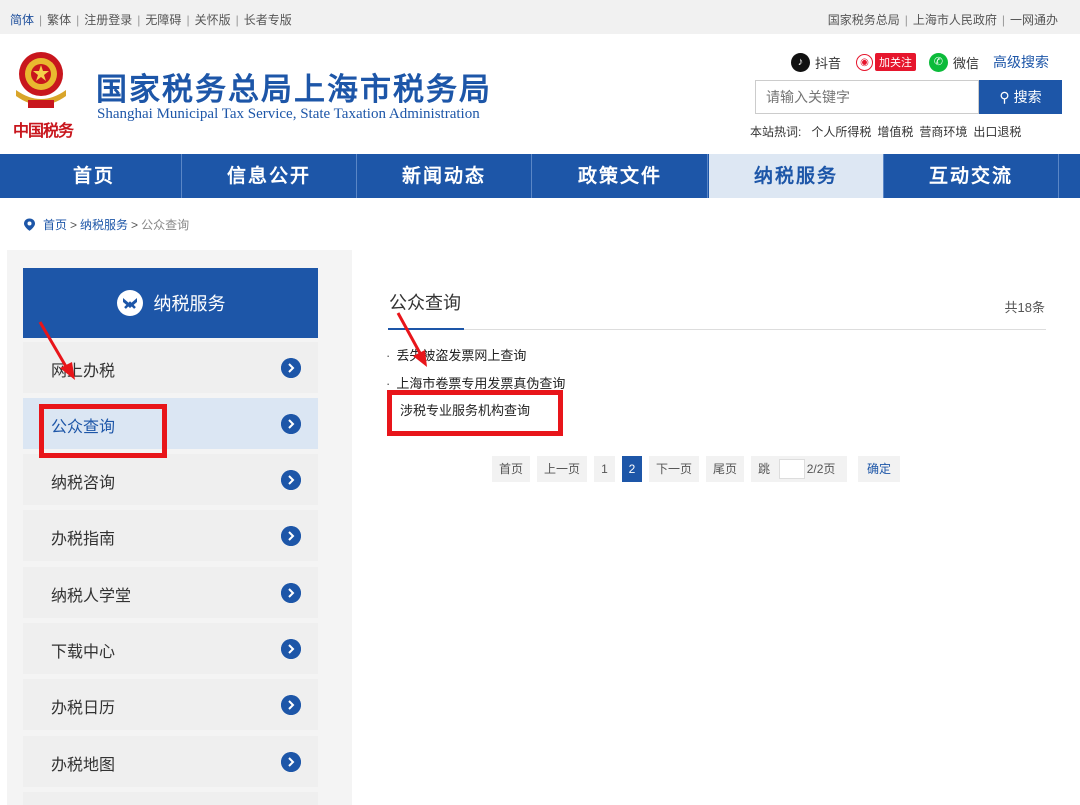 The height and width of the screenshot is (805, 1080). What do you see at coordinates (632, 469) in the screenshot?
I see `pager-page-2: 2` at bounding box center [632, 469].